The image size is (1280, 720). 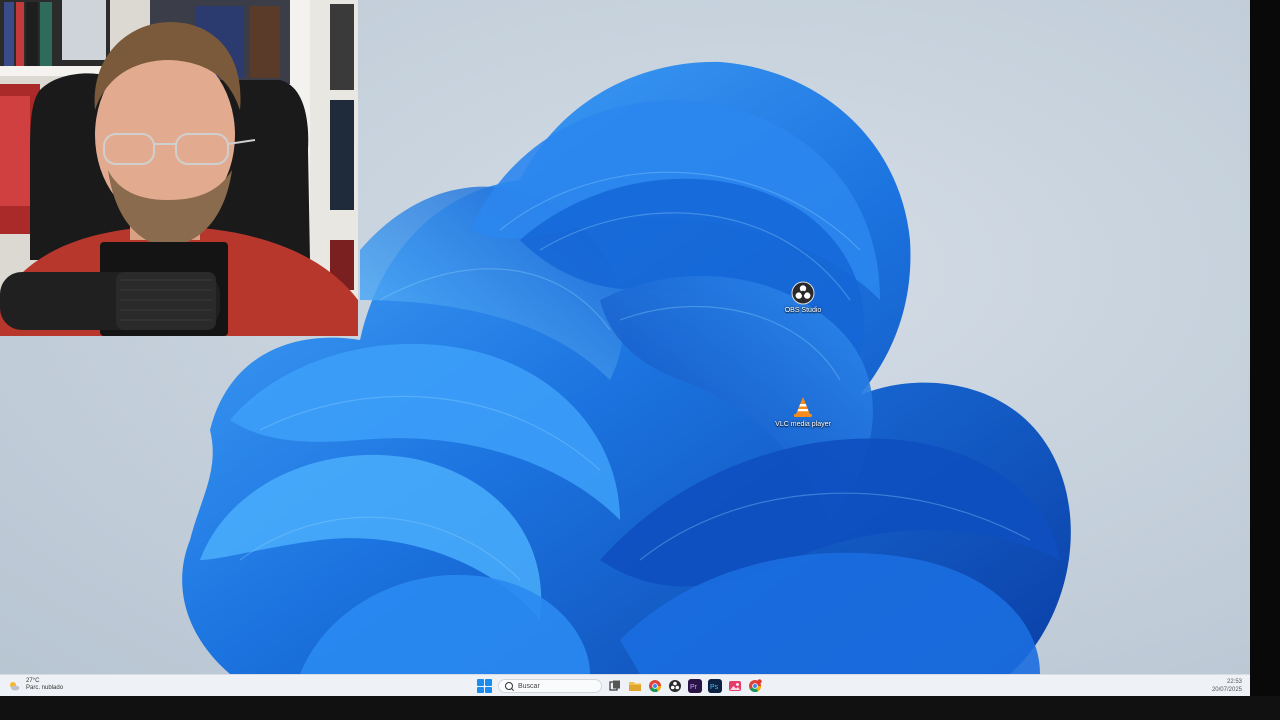 What do you see at coordinates (1265, 348) in the screenshot?
I see `screen-border-right` at bounding box center [1265, 348].